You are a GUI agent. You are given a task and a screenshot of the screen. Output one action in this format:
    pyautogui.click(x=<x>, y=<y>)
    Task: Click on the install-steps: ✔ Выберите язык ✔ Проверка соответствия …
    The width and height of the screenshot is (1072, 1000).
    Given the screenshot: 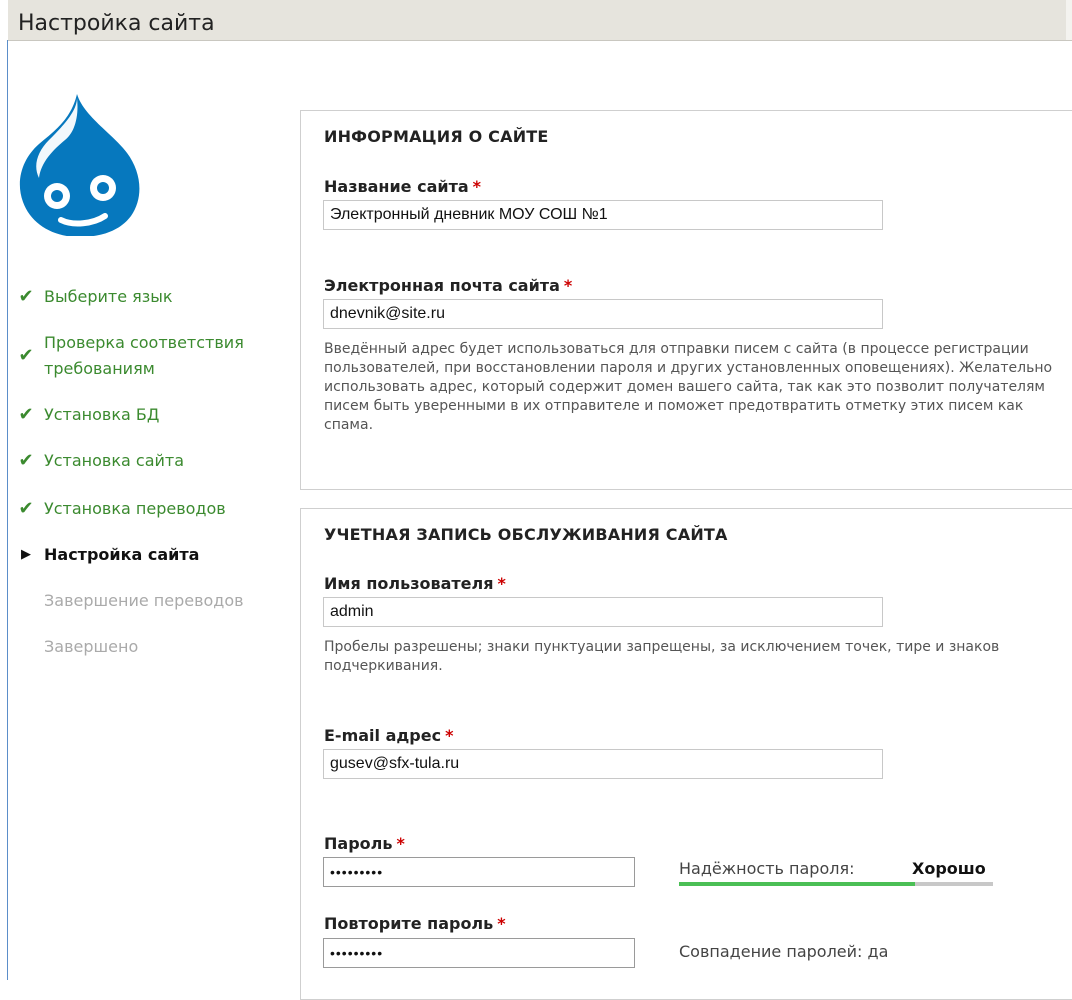 What is the action you would take?
    pyautogui.click(x=149, y=472)
    